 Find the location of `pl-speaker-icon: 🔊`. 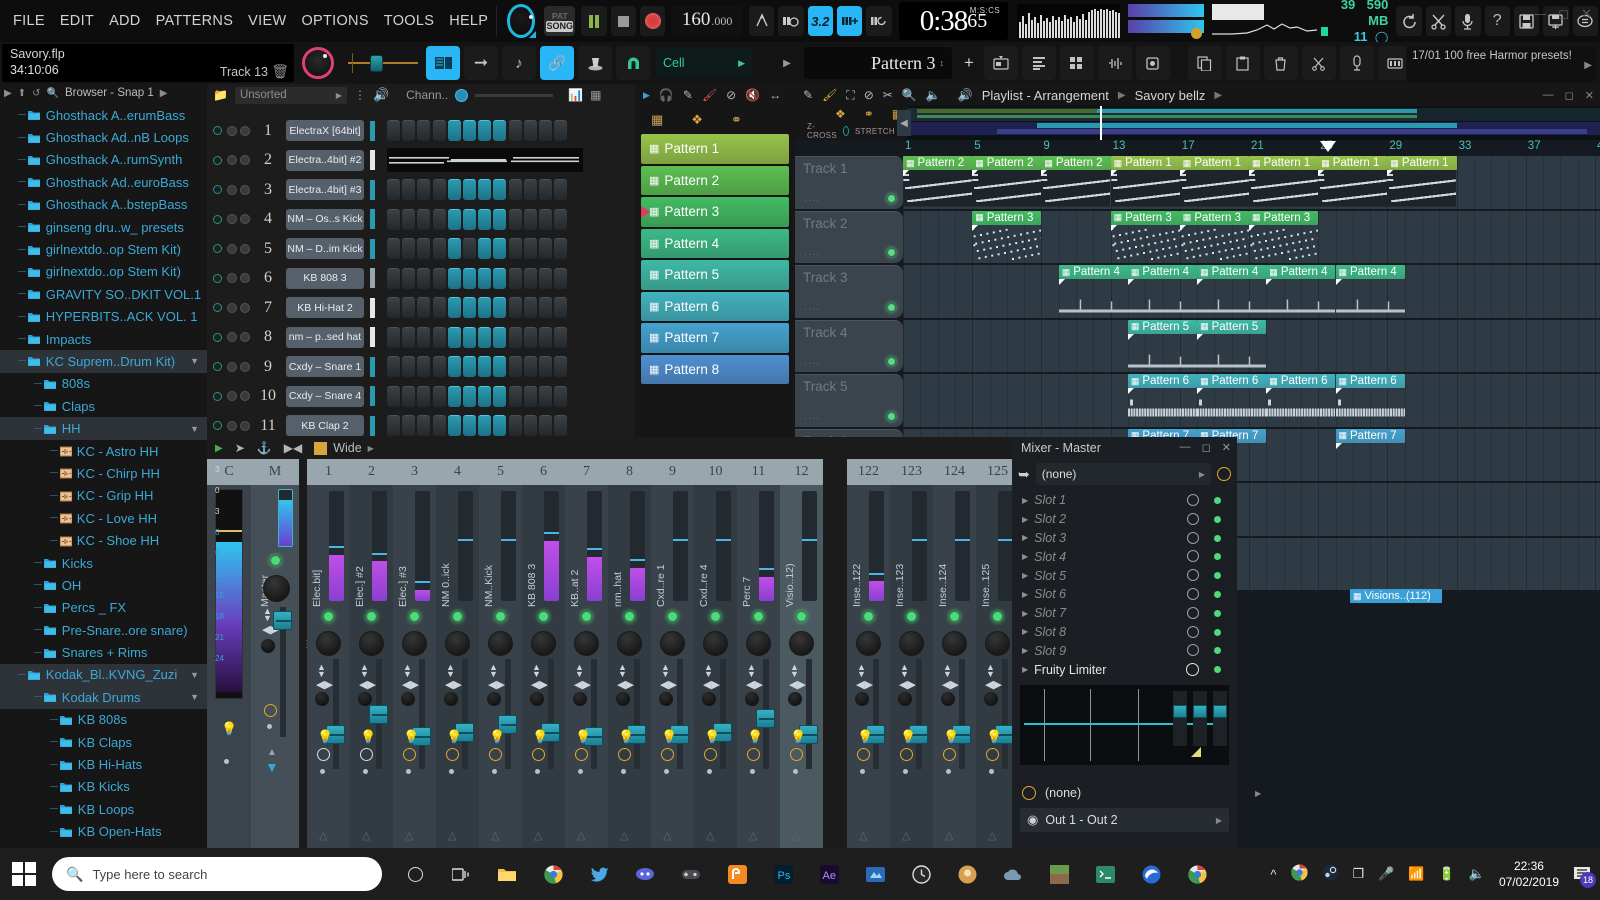

pl-speaker-icon: 🔊 is located at coordinates (965, 95).